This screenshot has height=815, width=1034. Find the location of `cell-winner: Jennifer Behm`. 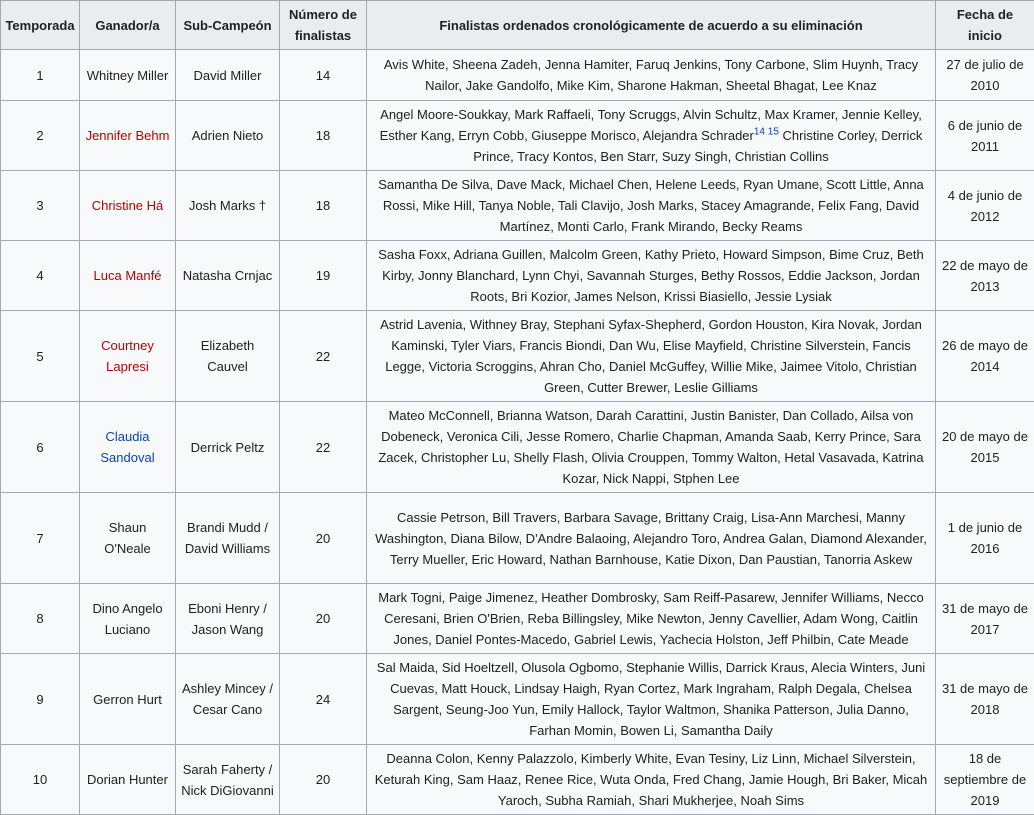

cell-winner: Jennifer Behm is located at coordinates (128, 136).